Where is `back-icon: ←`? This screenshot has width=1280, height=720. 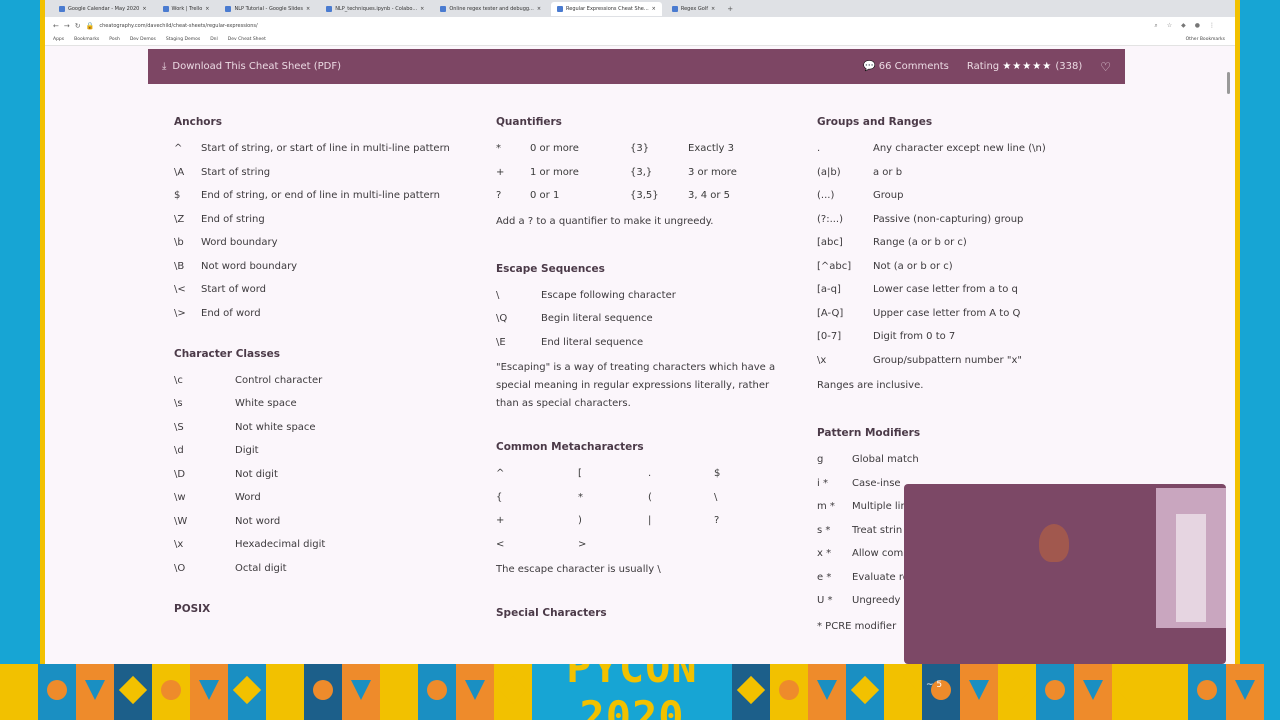
back-icon: ← is located at coordinates (56, 26).